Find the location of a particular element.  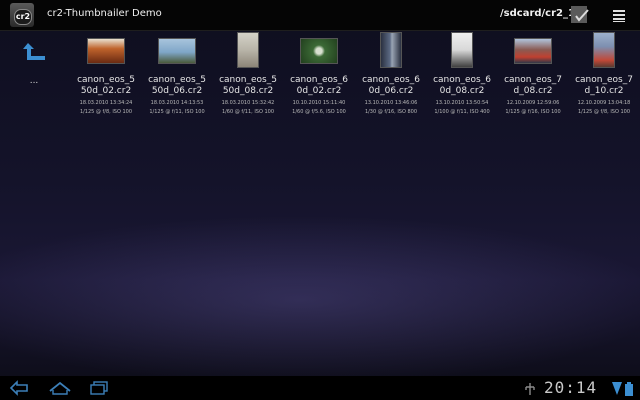

file-date: 10.10.2010 15:11:40 is located at coordinates (319, 103).